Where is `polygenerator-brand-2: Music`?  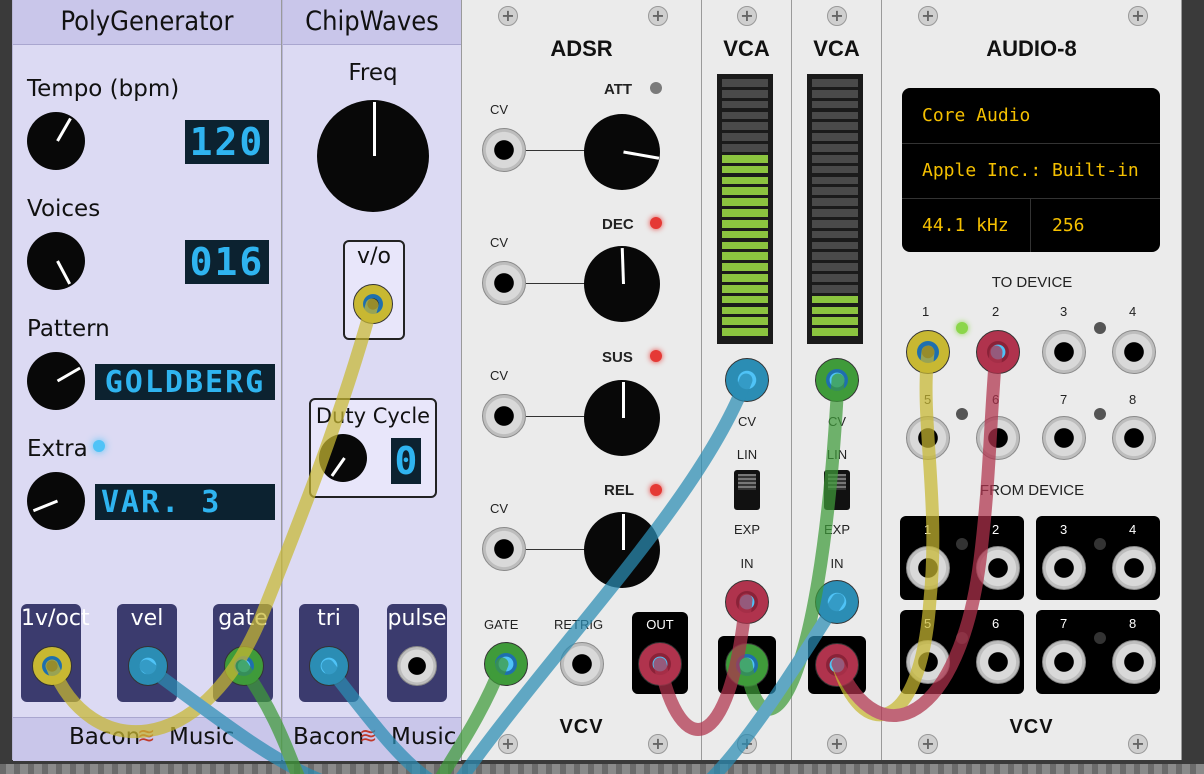 polygenerator-brand-2: Music is located at coordinates (202, 737).